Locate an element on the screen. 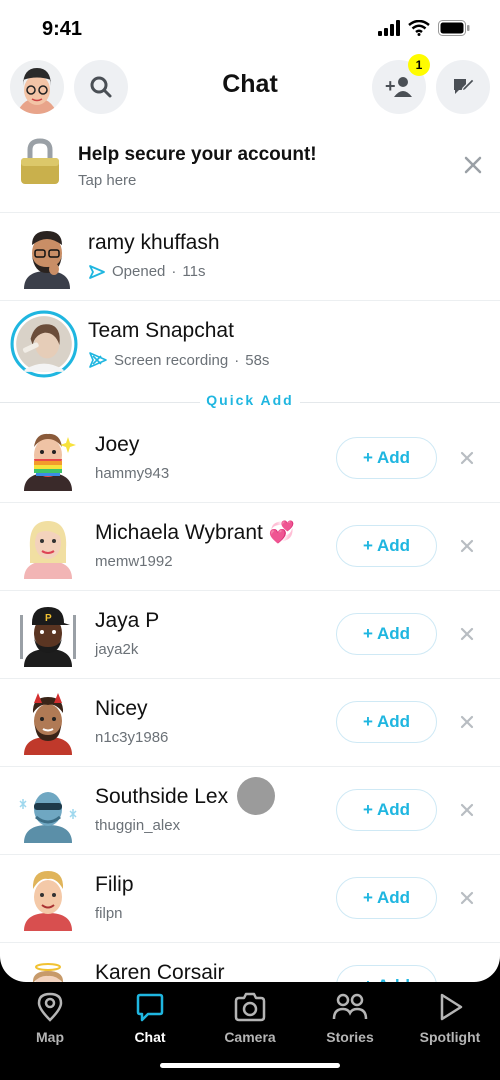 The height and width of the screenshot is (1080, 500). stories-icon is located at coordinates (350, 1006).